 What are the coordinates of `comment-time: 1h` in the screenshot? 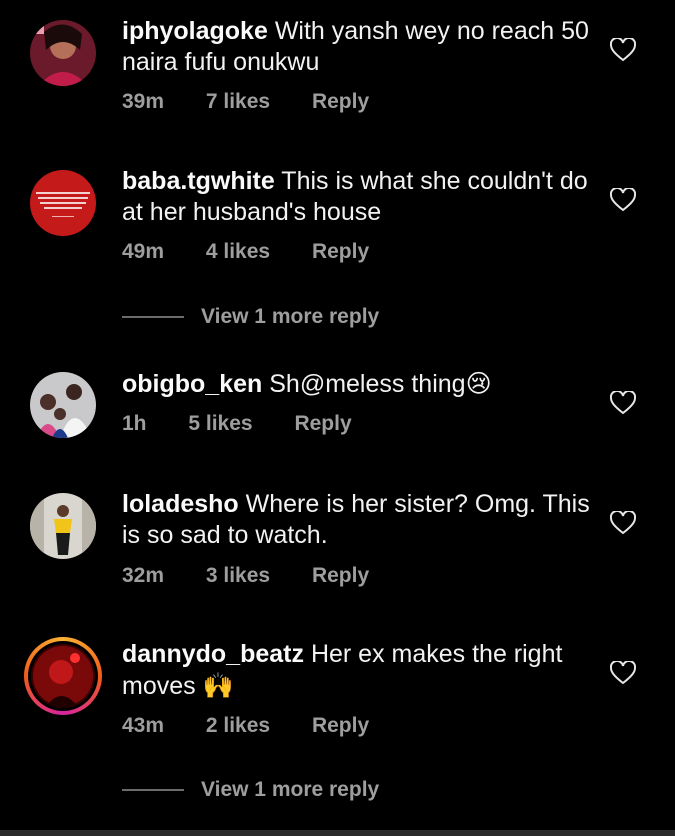 It's located at (134, 423).